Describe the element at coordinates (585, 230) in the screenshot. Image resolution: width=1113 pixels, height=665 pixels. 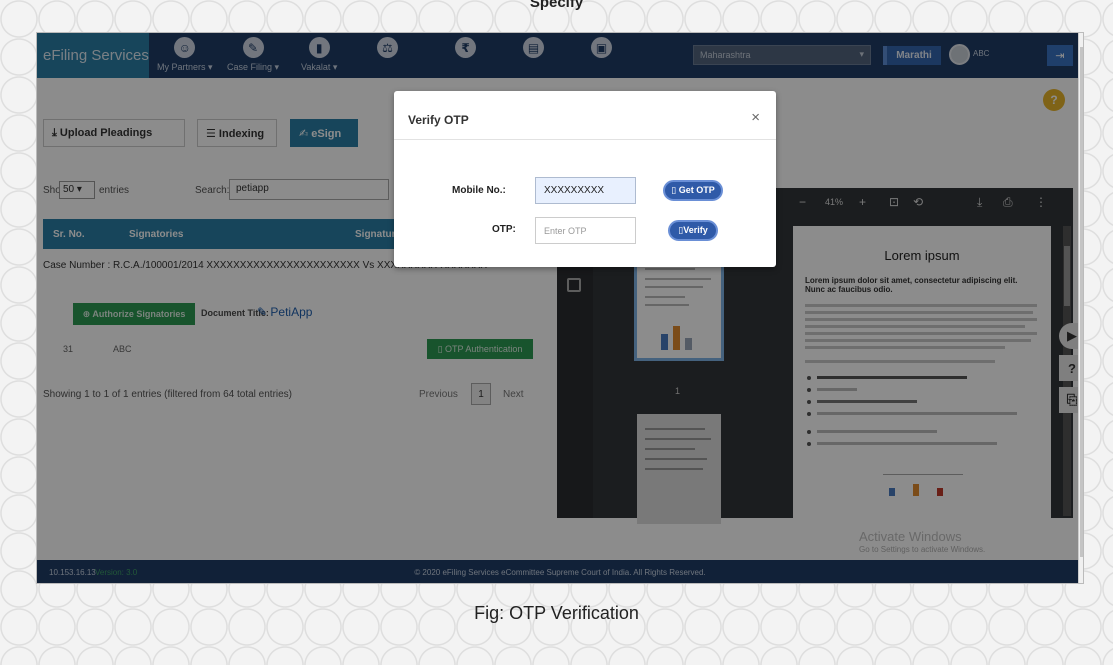
I see `otp-field: Enter OTP` at that location.